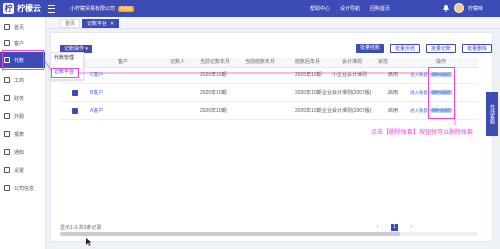 This screenshot has height=249, width=500. I want to click on sidebar-item-business: 工商, so click(22, 80).